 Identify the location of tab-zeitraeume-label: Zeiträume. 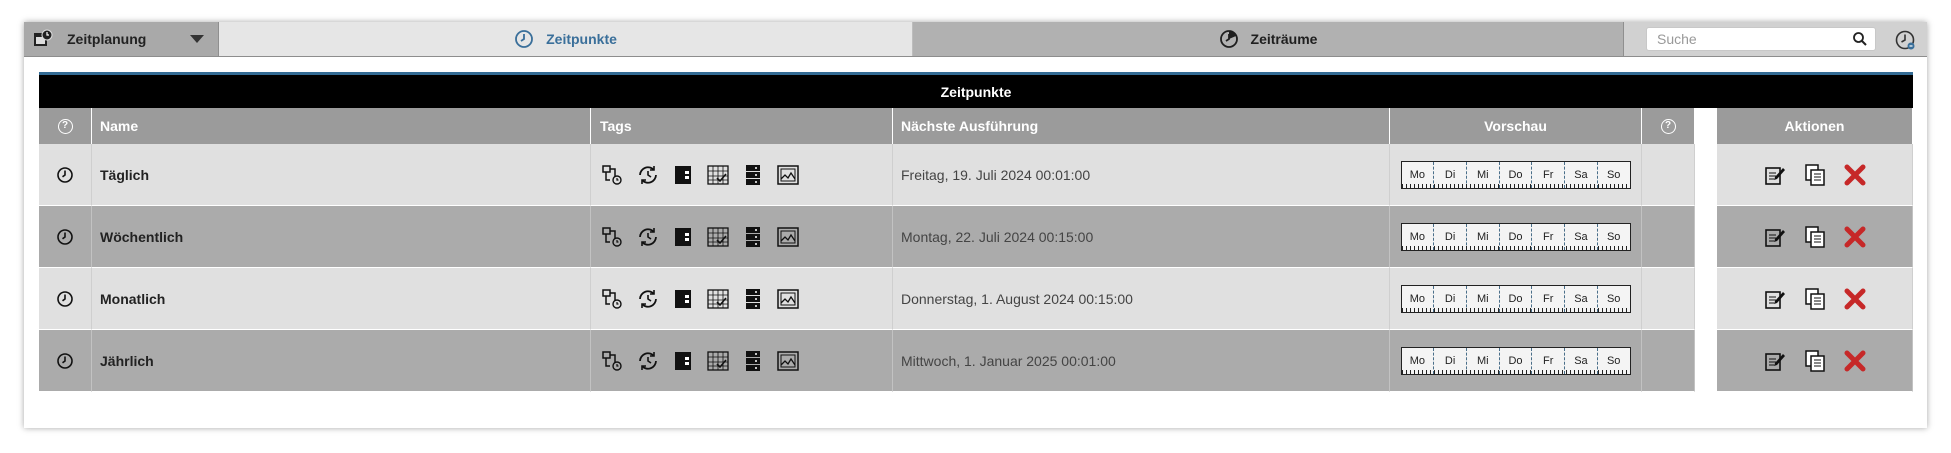
(1284, 39).